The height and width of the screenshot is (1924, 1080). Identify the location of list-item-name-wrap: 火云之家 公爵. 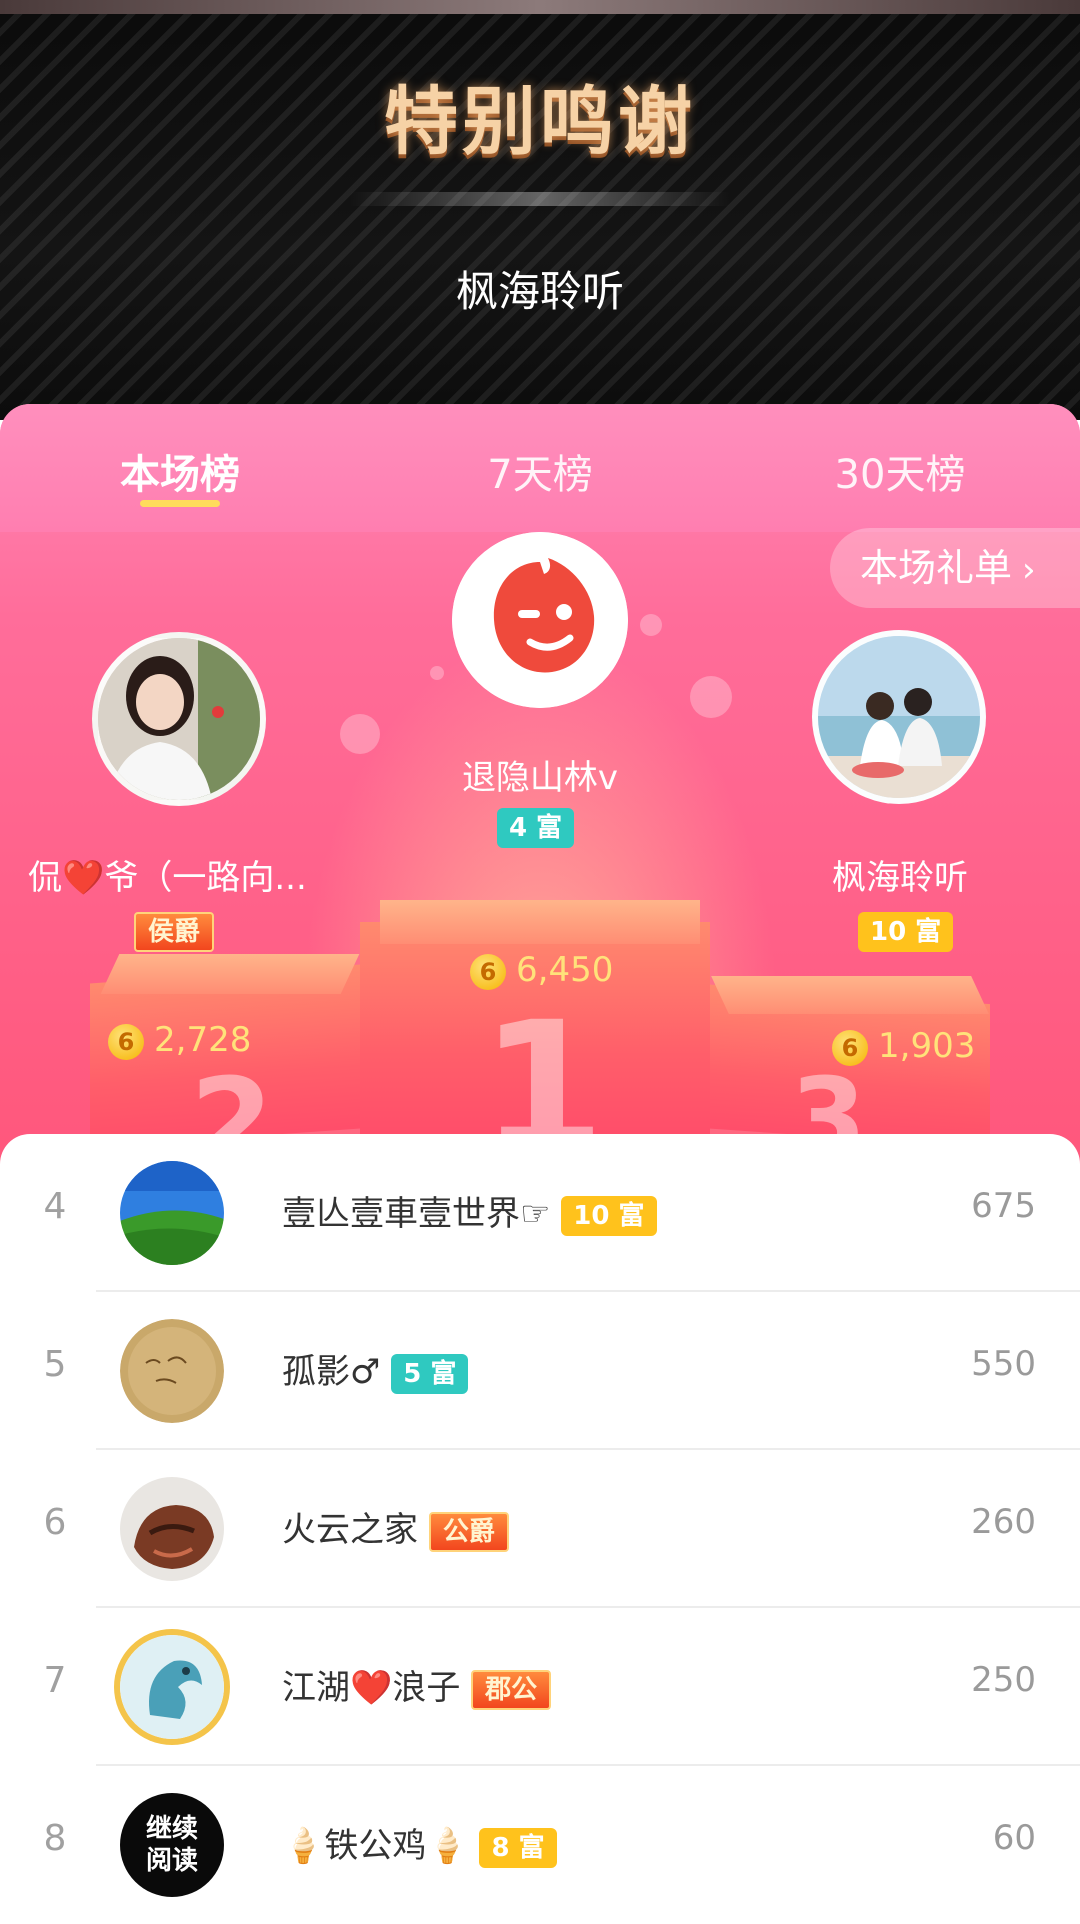
(395, 1527).